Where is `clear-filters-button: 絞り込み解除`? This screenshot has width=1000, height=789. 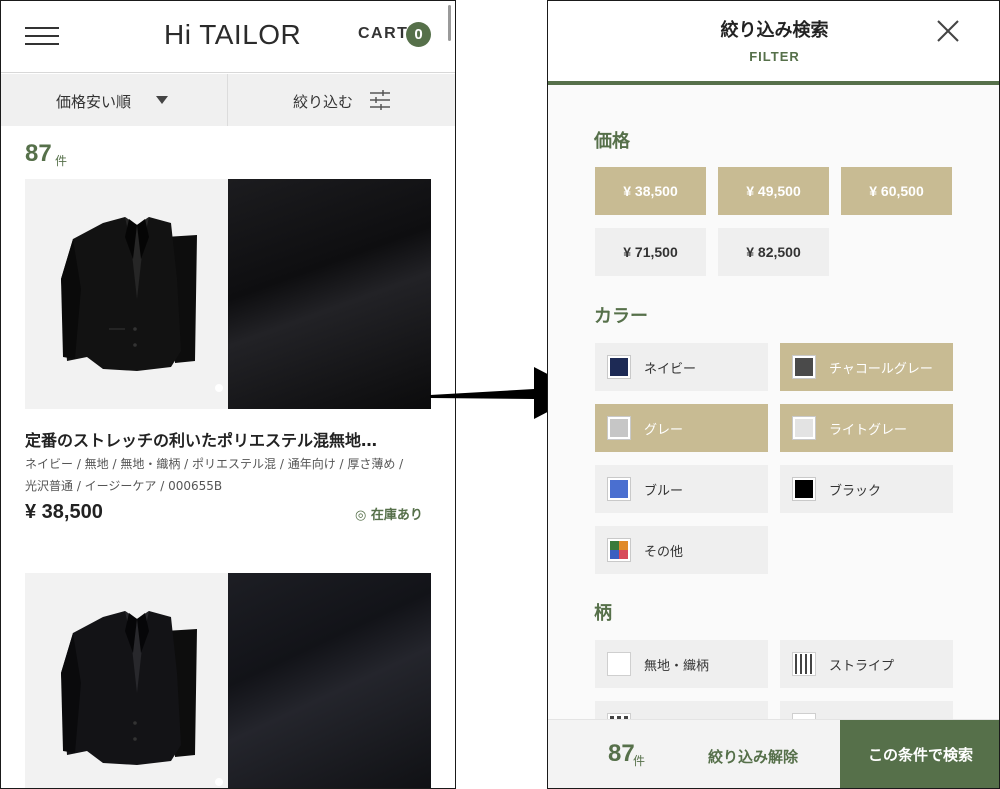
clear-filters-button: 絞り込み解除 is located at coordinates (753, 756).